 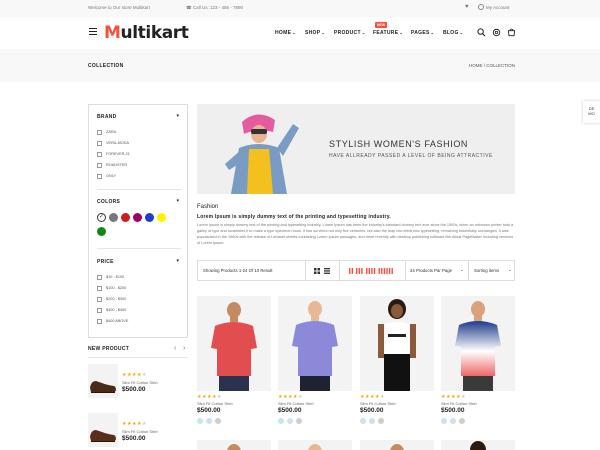 I want to click on nav-product: PRODUCT⌄, so click(x=349, y=33).